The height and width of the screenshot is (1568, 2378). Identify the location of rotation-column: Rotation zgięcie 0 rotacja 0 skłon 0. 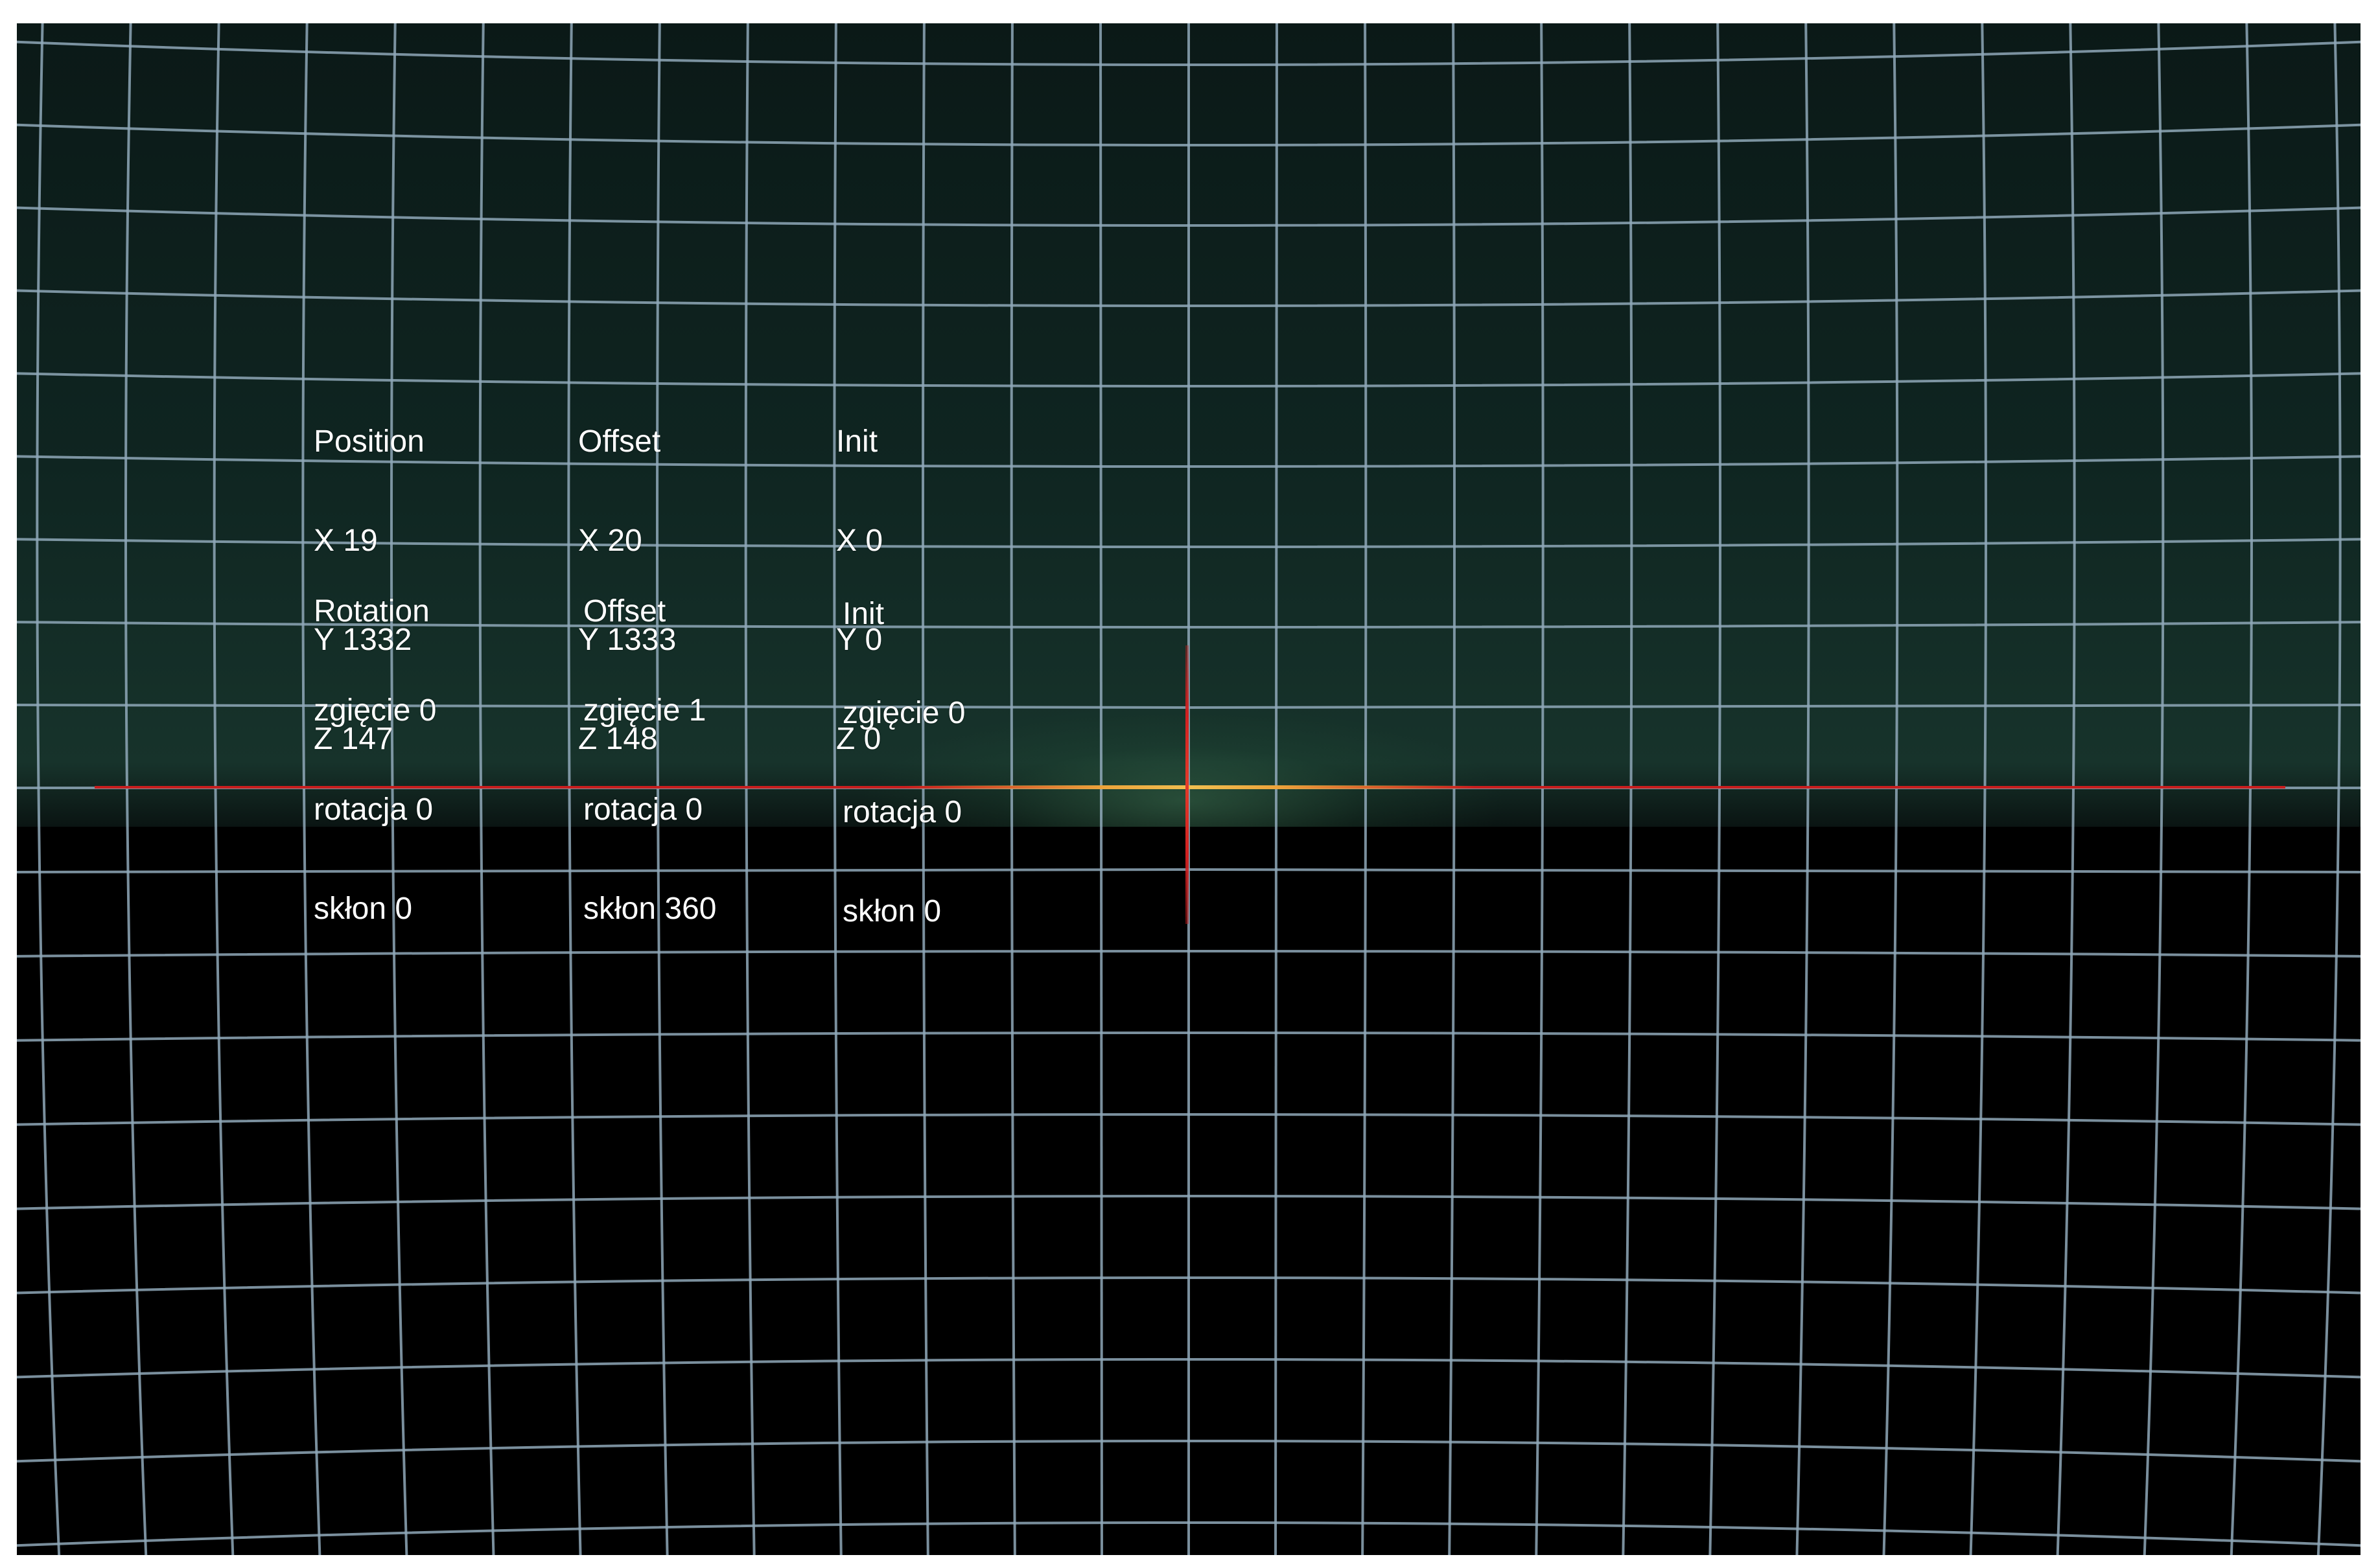
(375, 760).